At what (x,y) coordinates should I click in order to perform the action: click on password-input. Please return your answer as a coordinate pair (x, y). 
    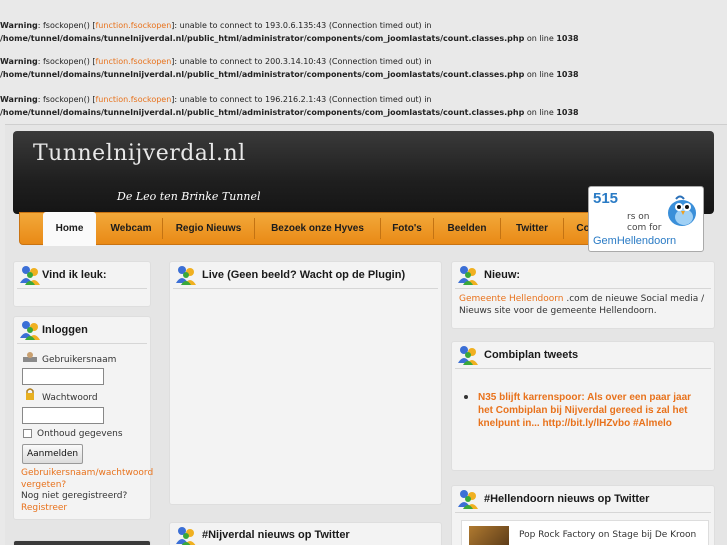
    Looking at the image, I should click on (63, 415).